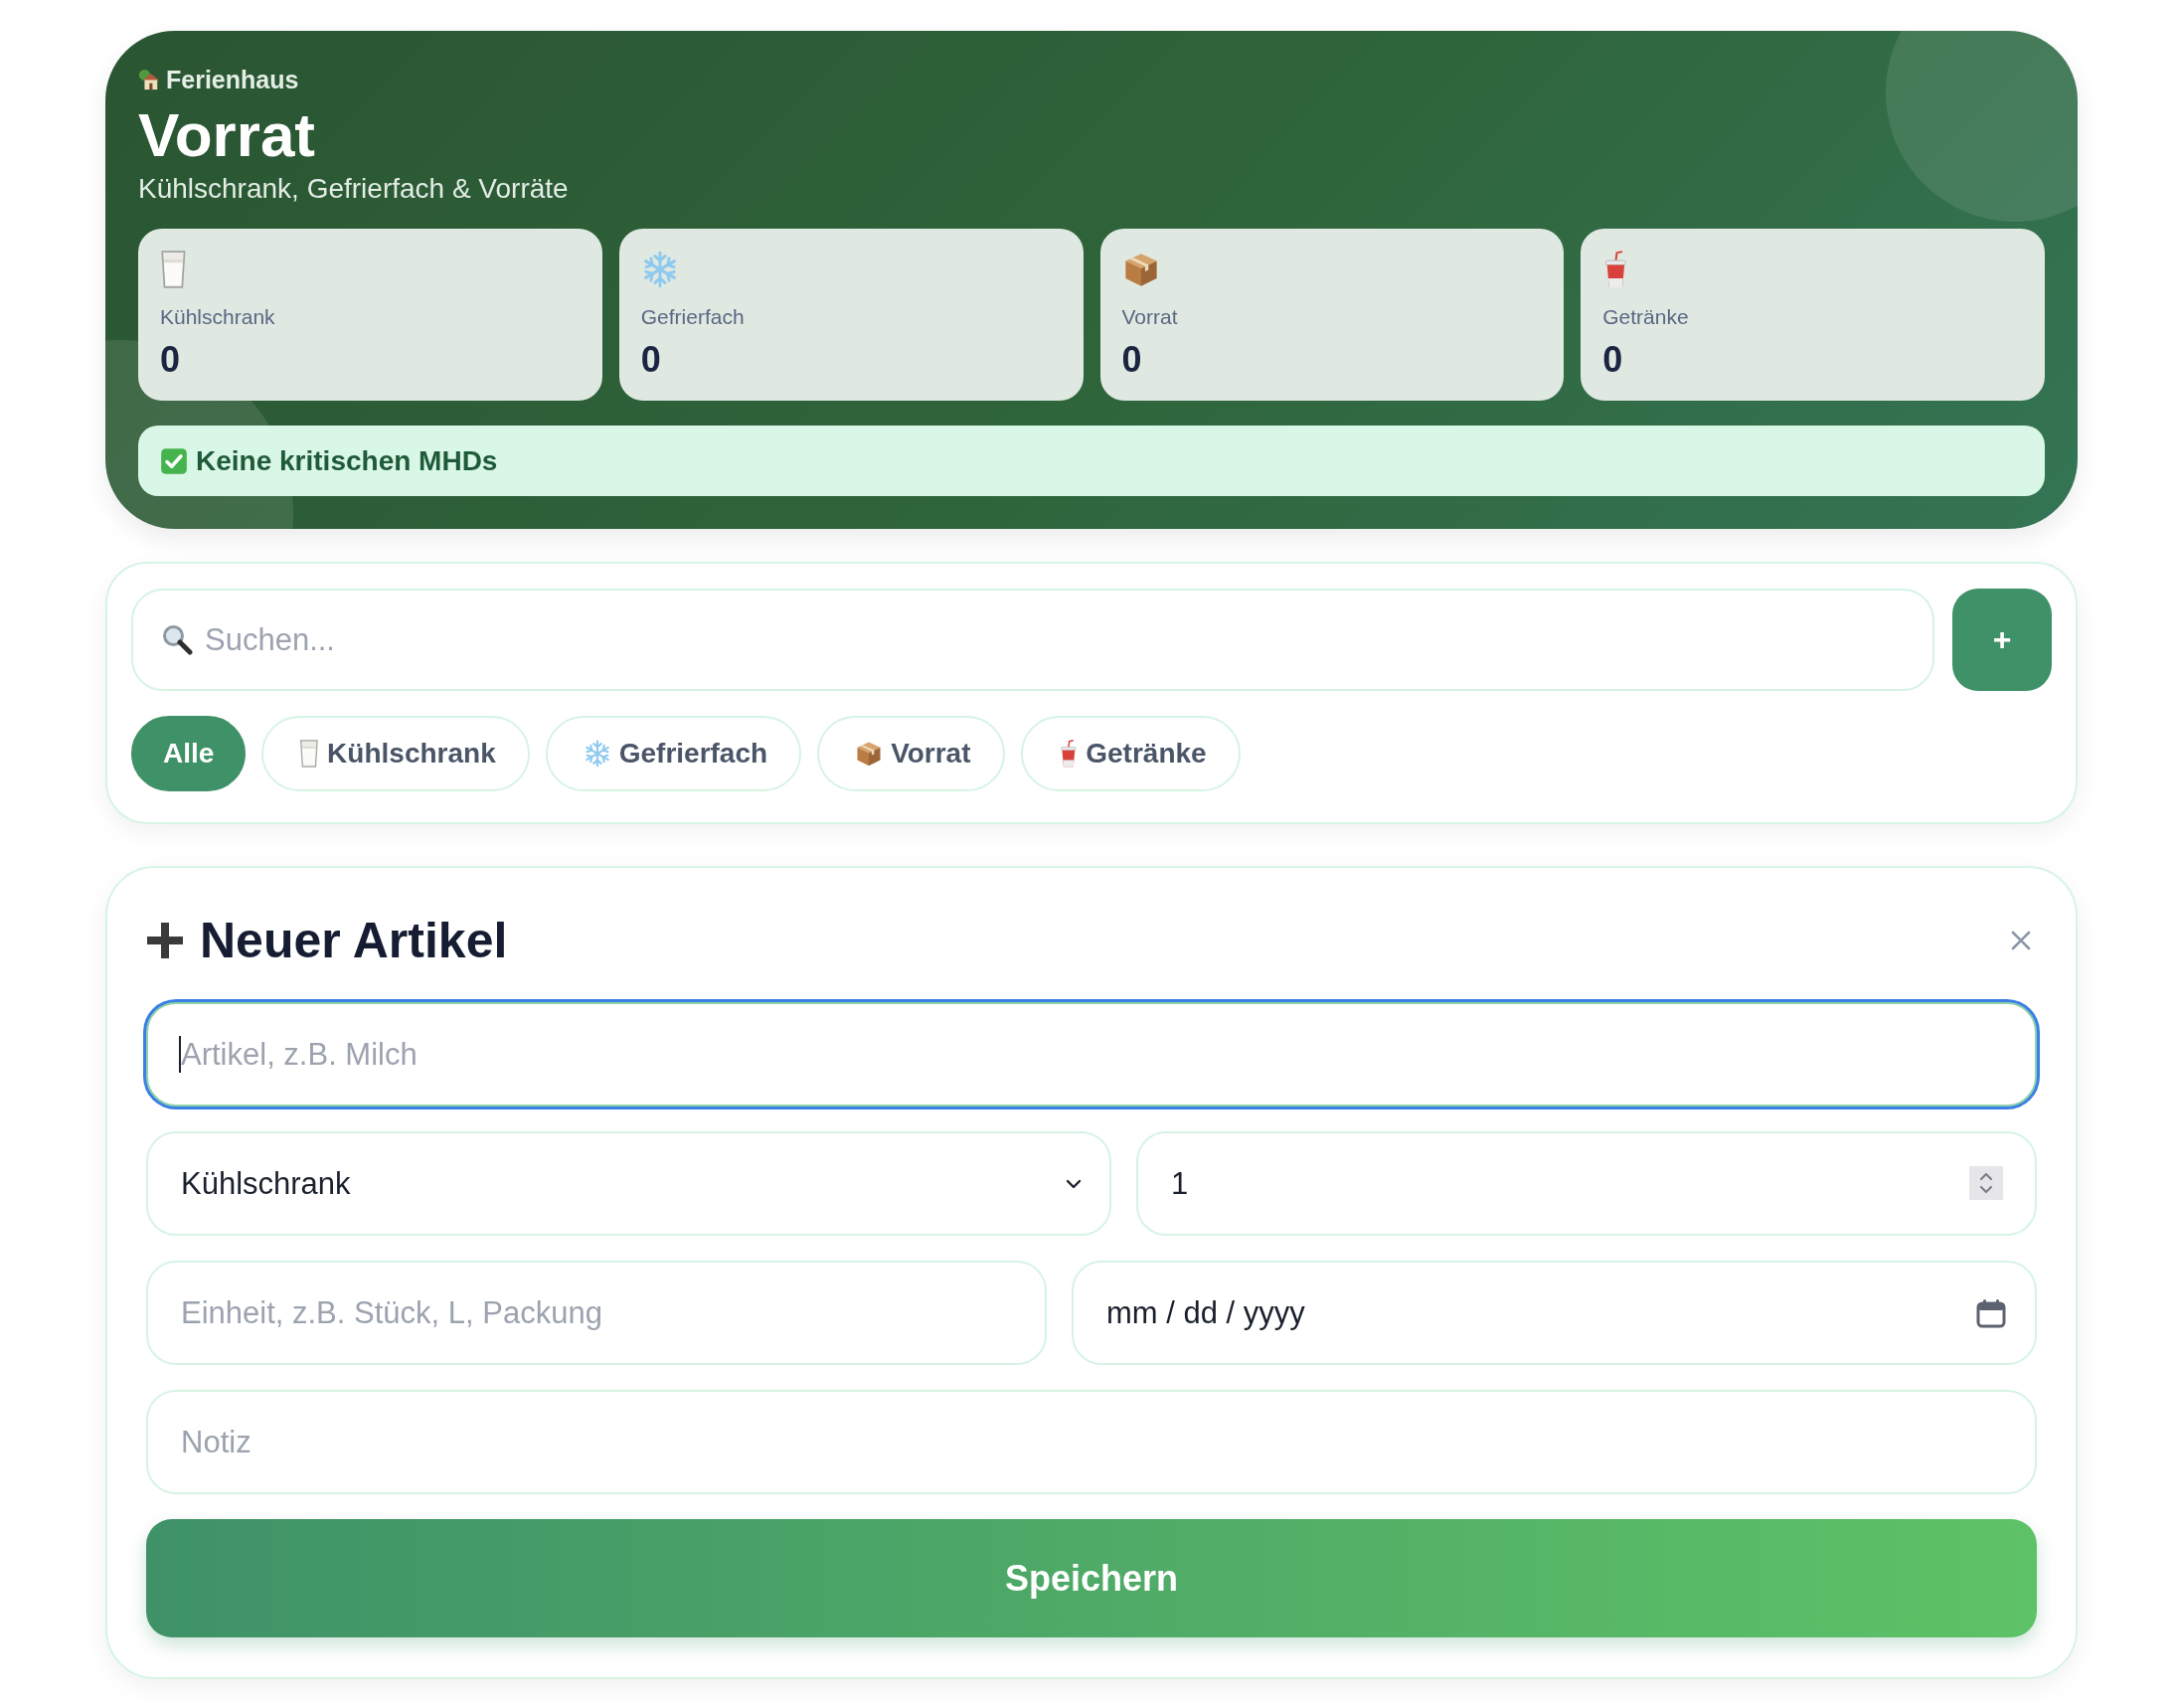 The width and height of the screenshot is (2177, 1708). I want to click on eyebrow-label: Ferienhaus, so click(232, 79).